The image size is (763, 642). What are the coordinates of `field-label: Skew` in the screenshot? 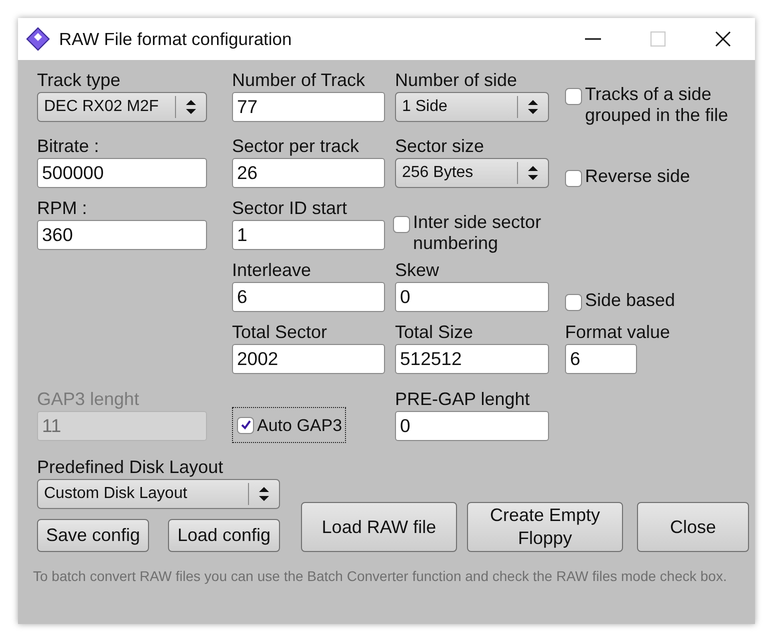 It's located at (417, 270).